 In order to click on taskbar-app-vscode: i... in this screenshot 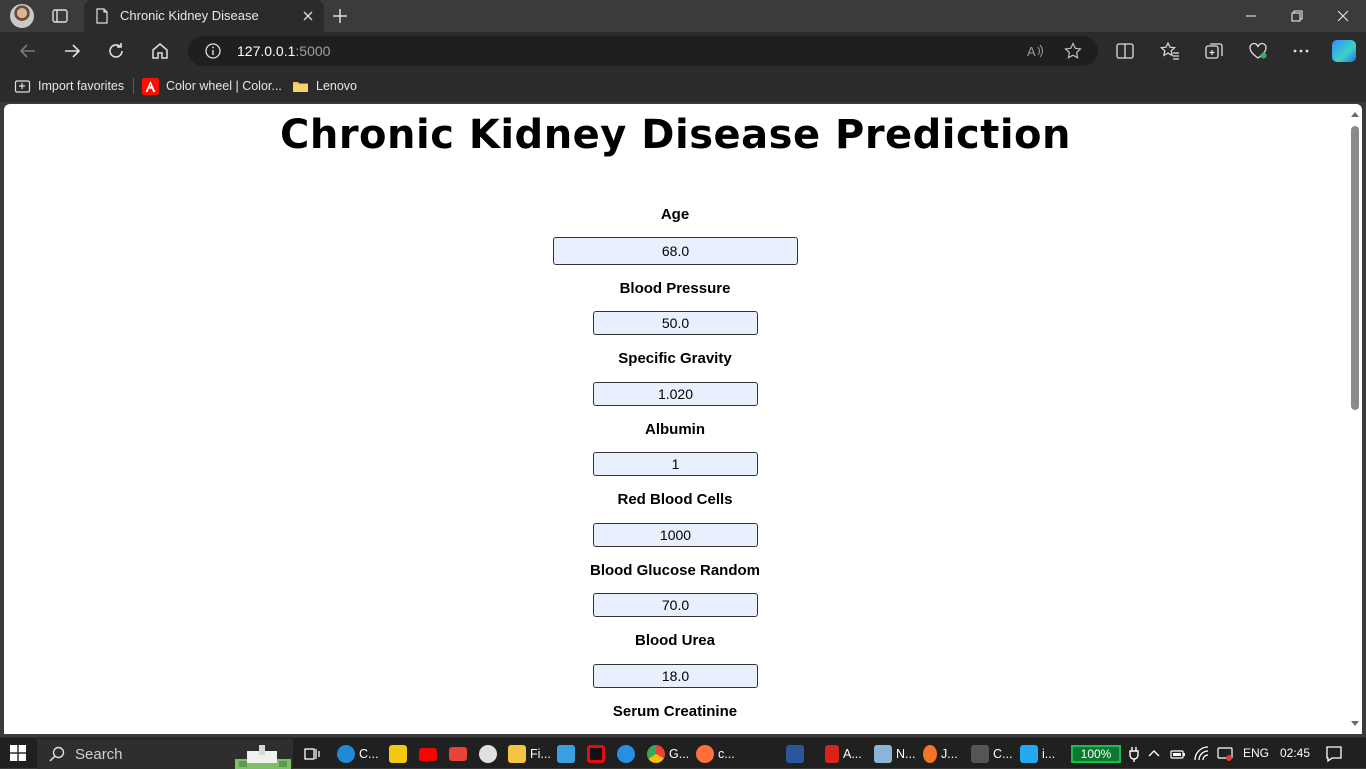, I will do `click(1037, 754)`.